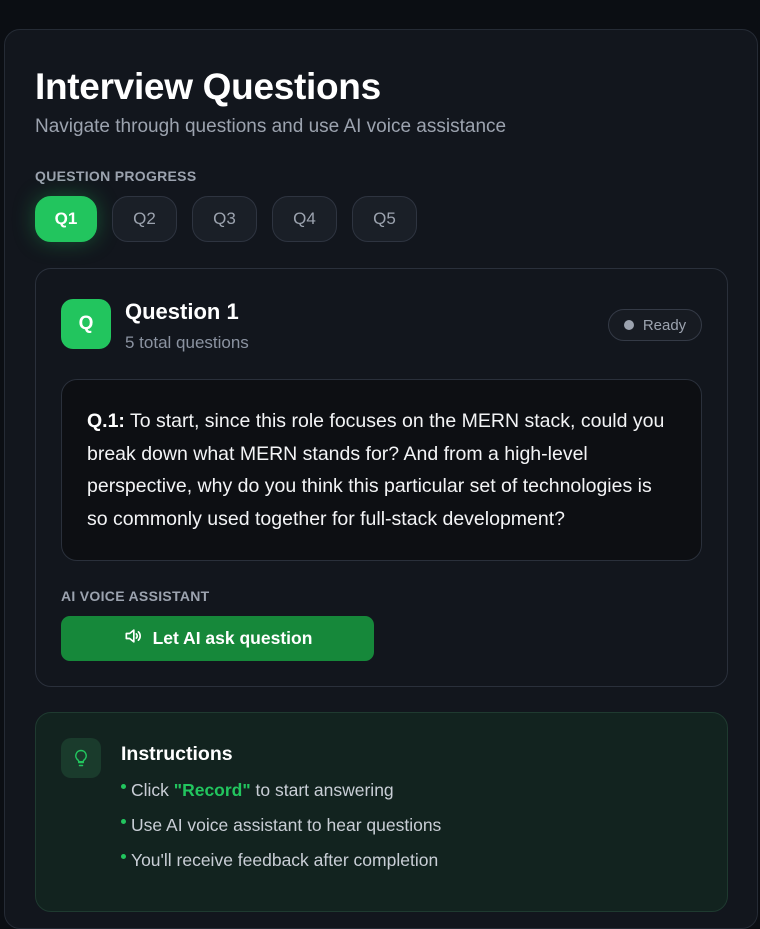 The image size is (760, 929). I want to click on instruction-item: Use AI voice assistant to hear questions, so click(281, 832).